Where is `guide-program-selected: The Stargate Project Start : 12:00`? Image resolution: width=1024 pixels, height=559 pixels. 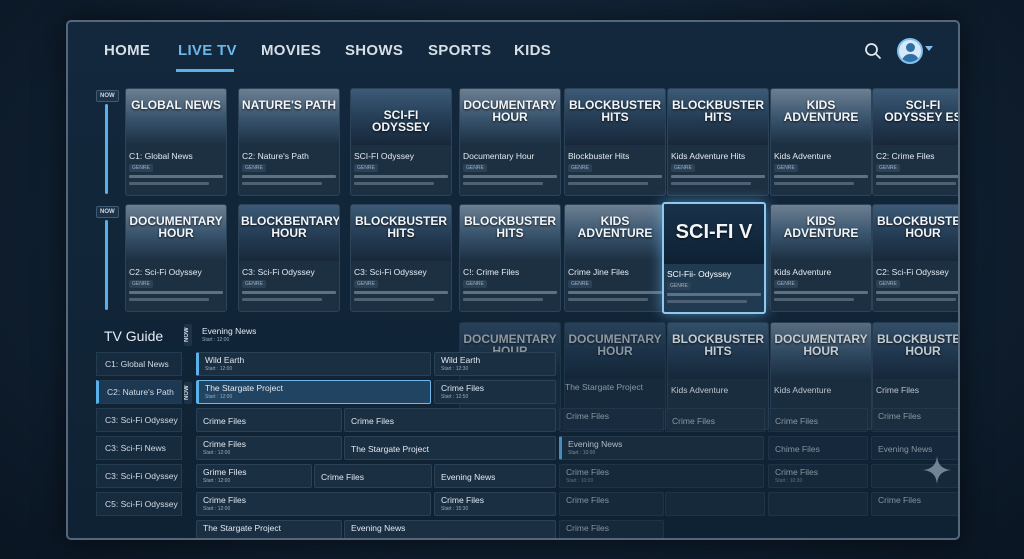
guide-program-selected: The Stargate Project Start : 12:00 is located at coordinates (313, 392).